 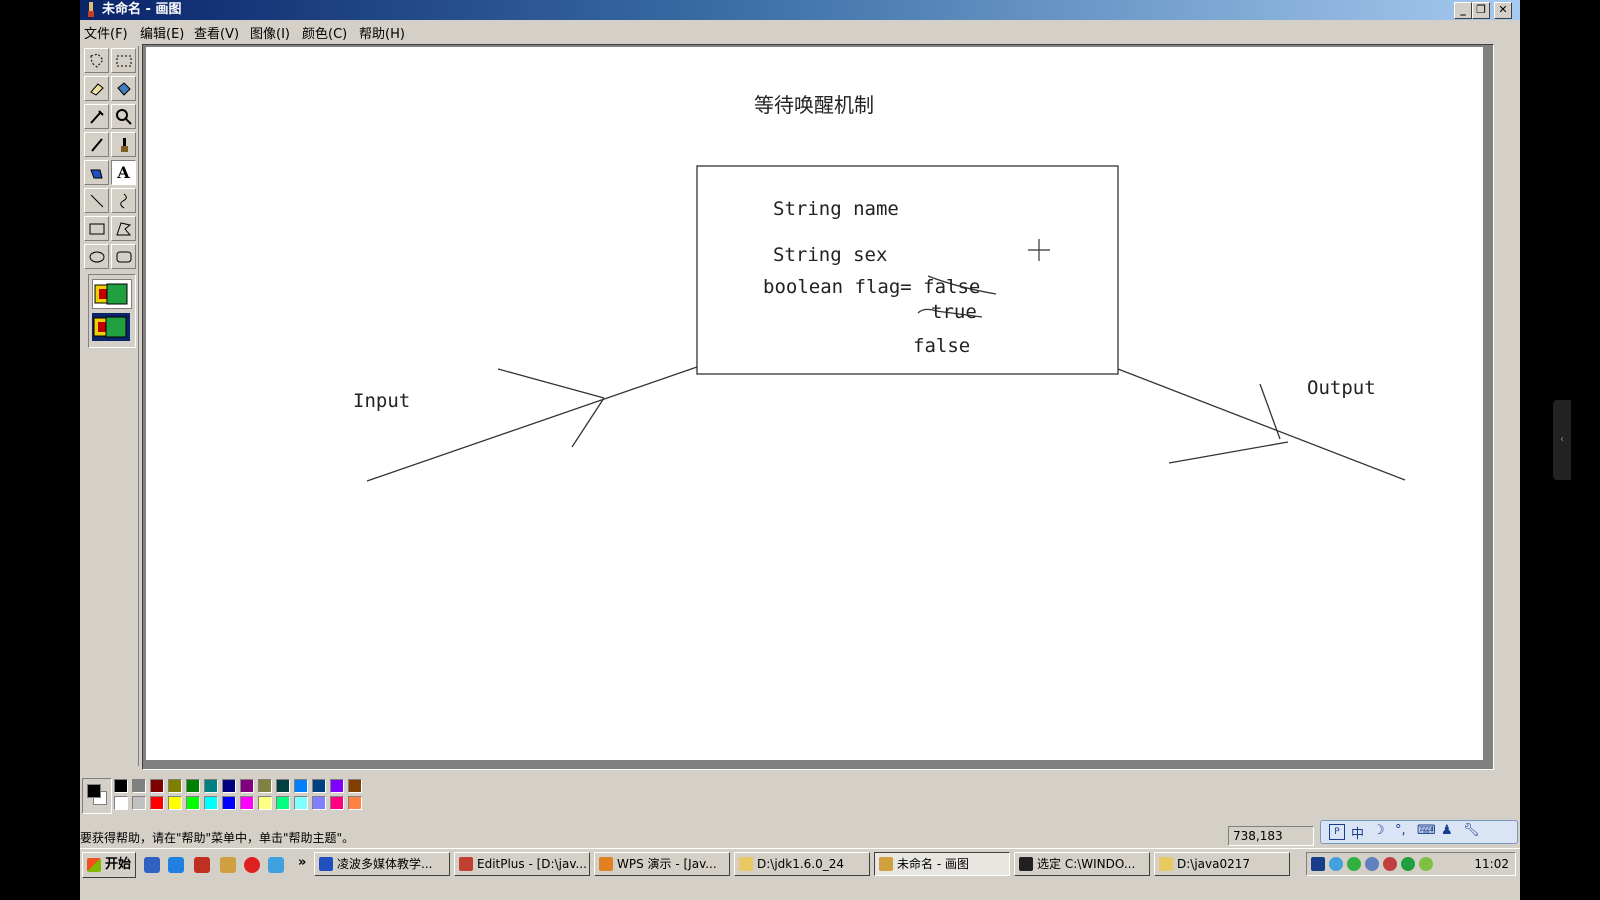 I want to click on tray-ime-icon, so click(x=1318, y=864).